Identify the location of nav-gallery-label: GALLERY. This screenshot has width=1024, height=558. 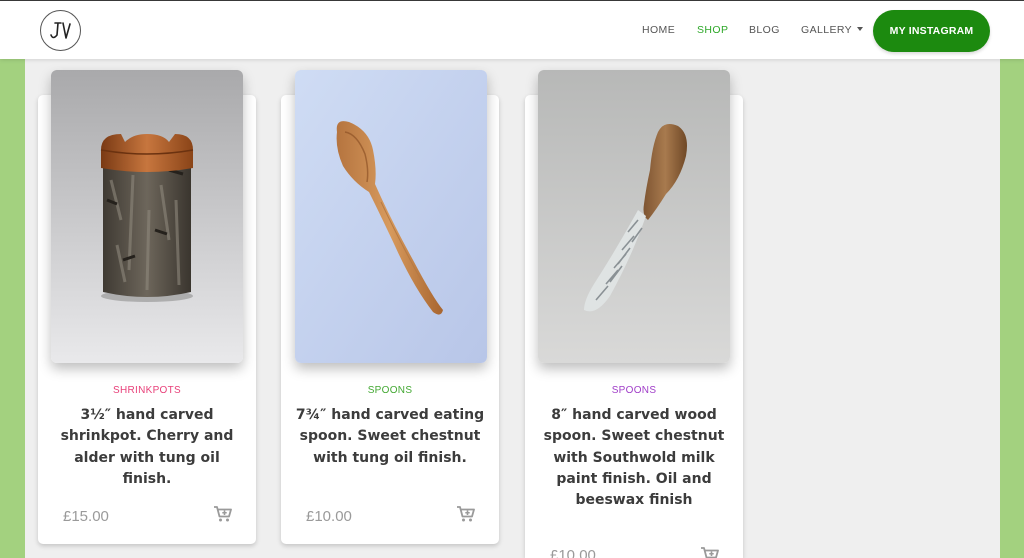
(827, 30).